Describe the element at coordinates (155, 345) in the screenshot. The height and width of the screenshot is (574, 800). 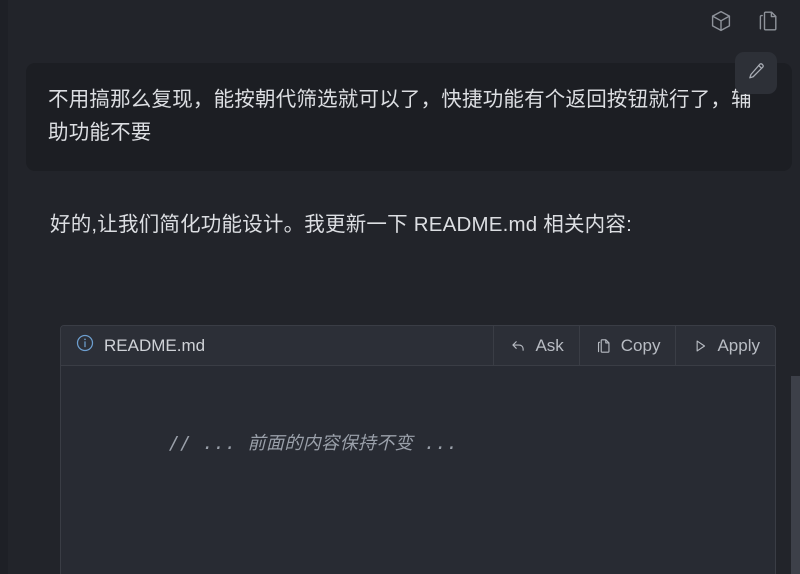
I see `code-block-filename: README.md` at that location.